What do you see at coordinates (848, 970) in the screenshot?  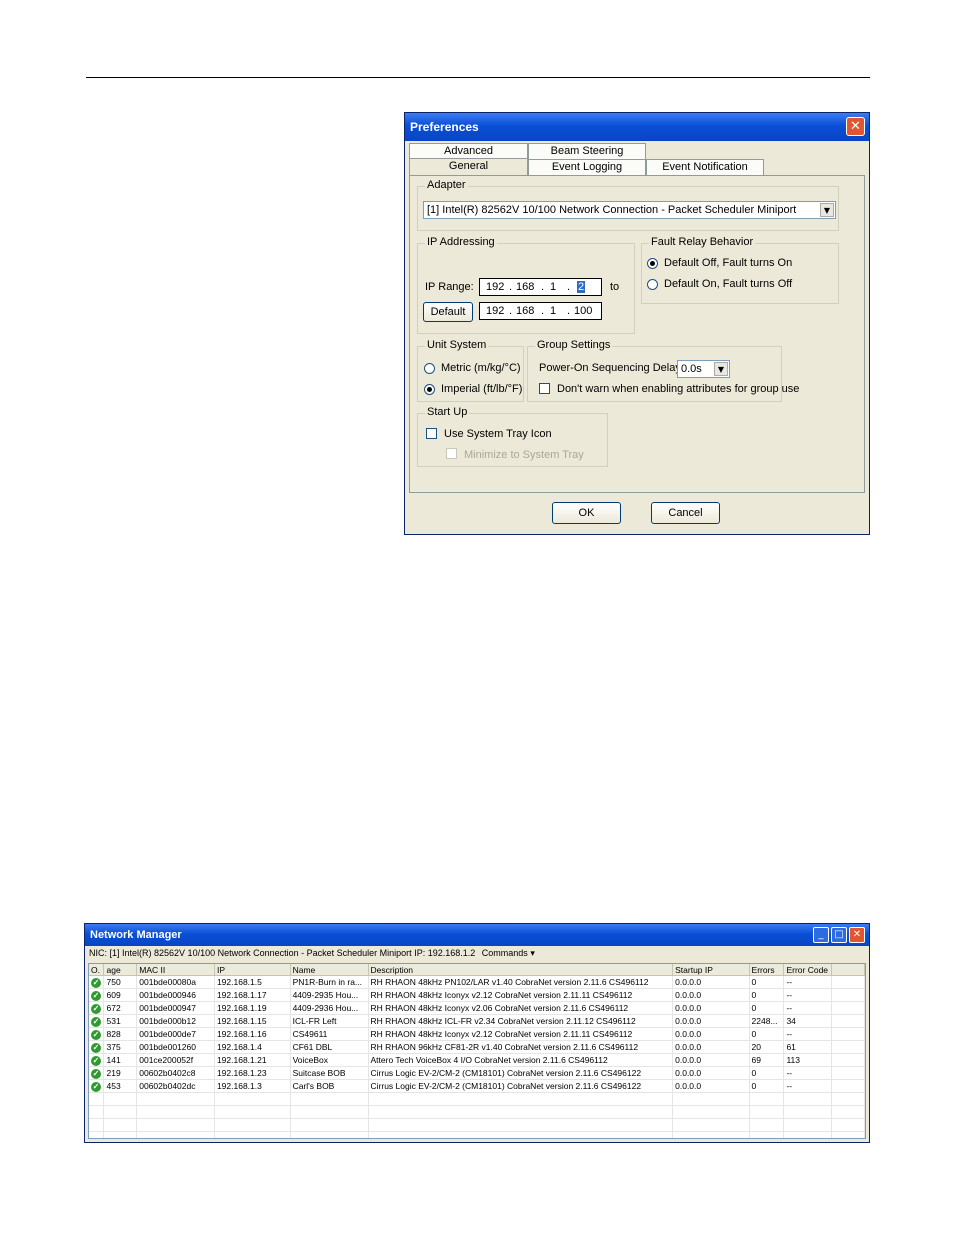 I see `column-header-filler` at bounding box center [848, 970].